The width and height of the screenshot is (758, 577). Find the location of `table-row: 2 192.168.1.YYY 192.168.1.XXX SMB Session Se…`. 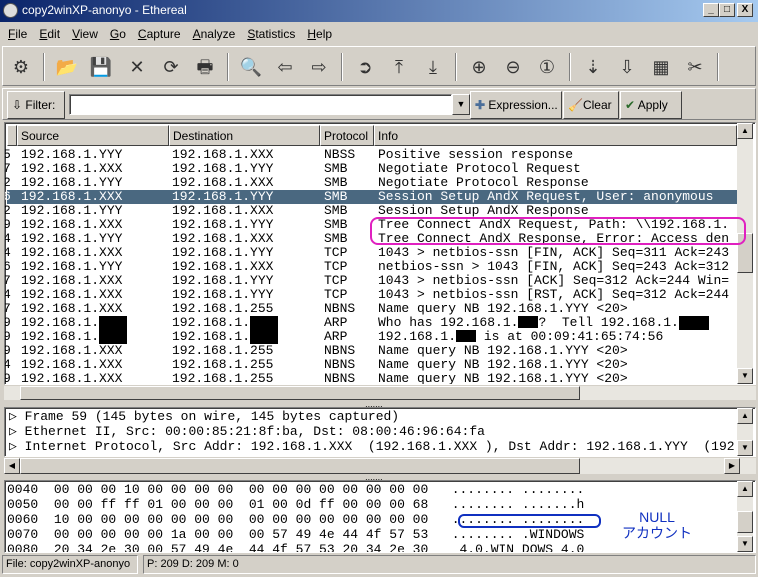

table-row: 2 192.168.1.YYY 192.168.1.XXX SMB Session Se… is located at coordinates (371, 211).